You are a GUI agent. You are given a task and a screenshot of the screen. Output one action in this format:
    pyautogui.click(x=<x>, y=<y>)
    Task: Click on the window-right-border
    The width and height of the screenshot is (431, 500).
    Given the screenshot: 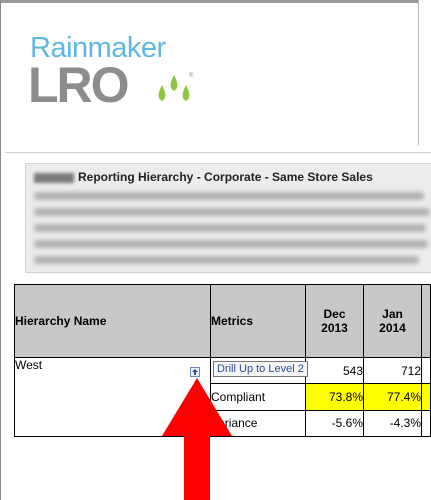 What is the action you would take?
    pyautogui.click(x=418, y=72)
    